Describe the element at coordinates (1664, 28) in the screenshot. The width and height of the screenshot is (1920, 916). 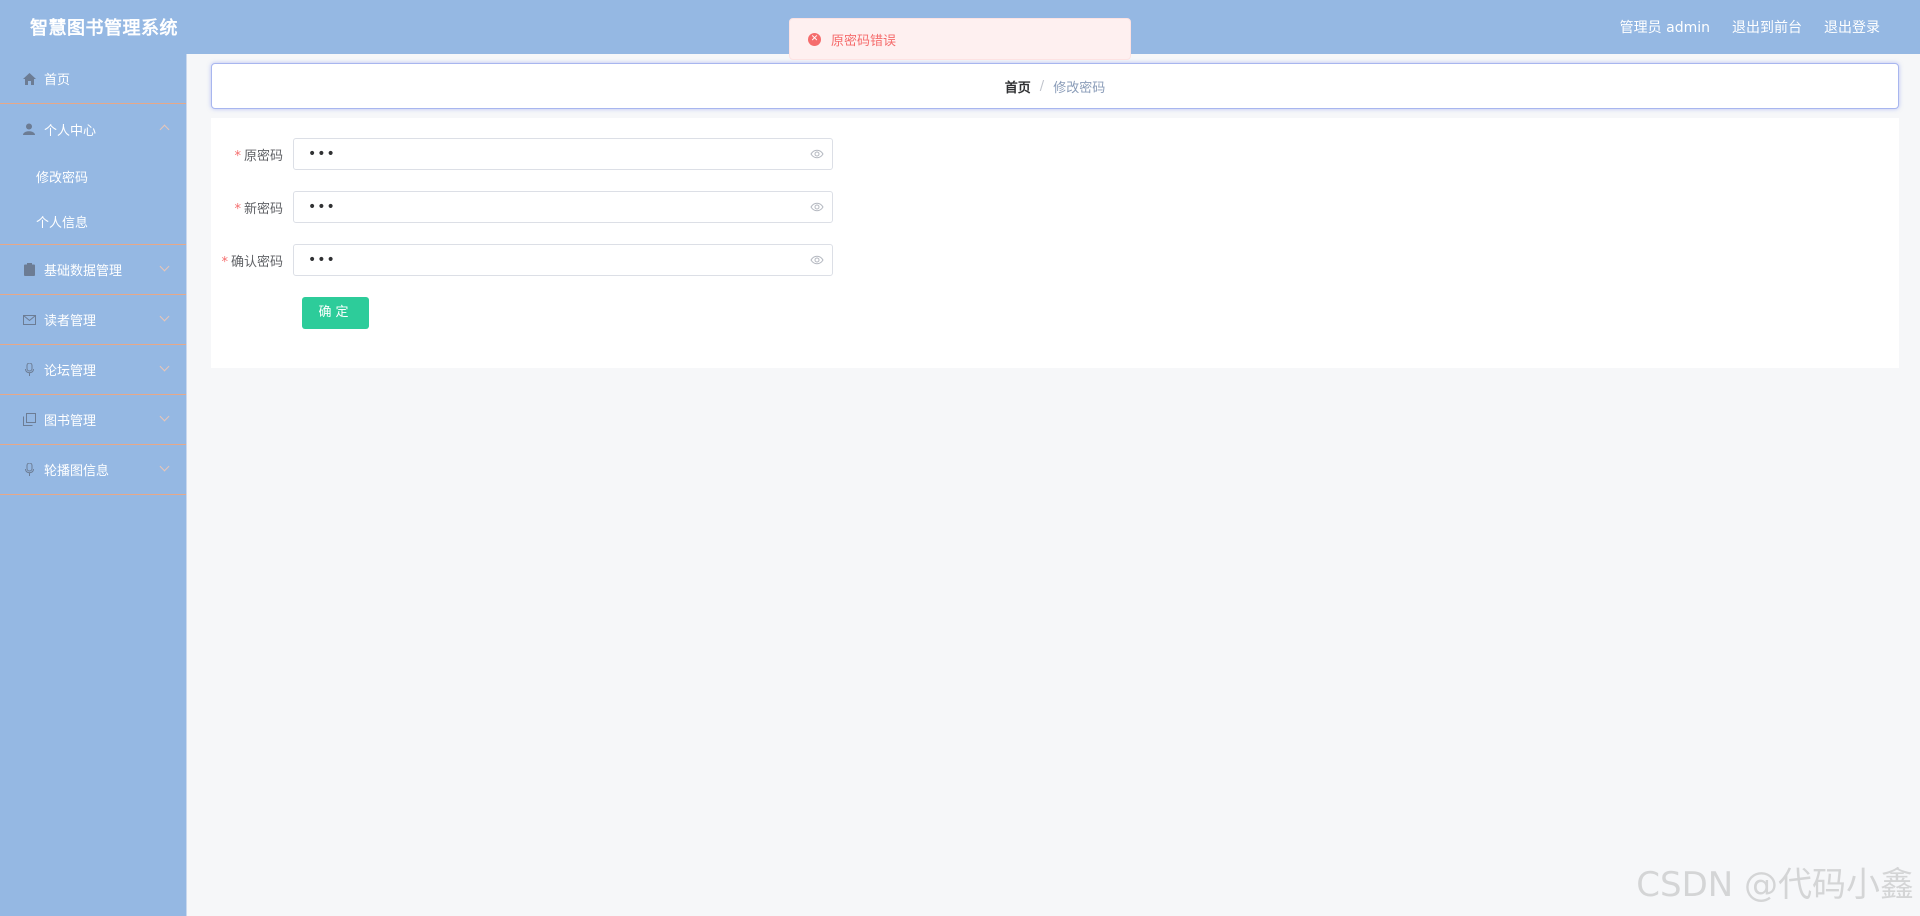
I see `admin-user-label: 管理员 admin` at that location.